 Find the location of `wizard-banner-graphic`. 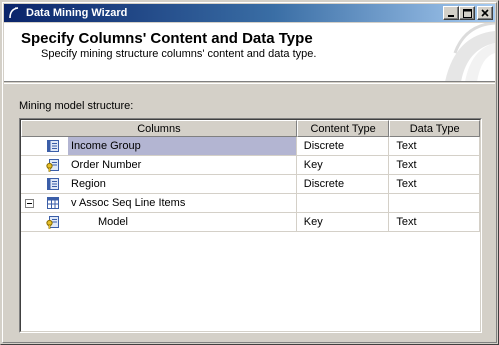

wizard-banner-graphic is located at coordinates (470, 52).